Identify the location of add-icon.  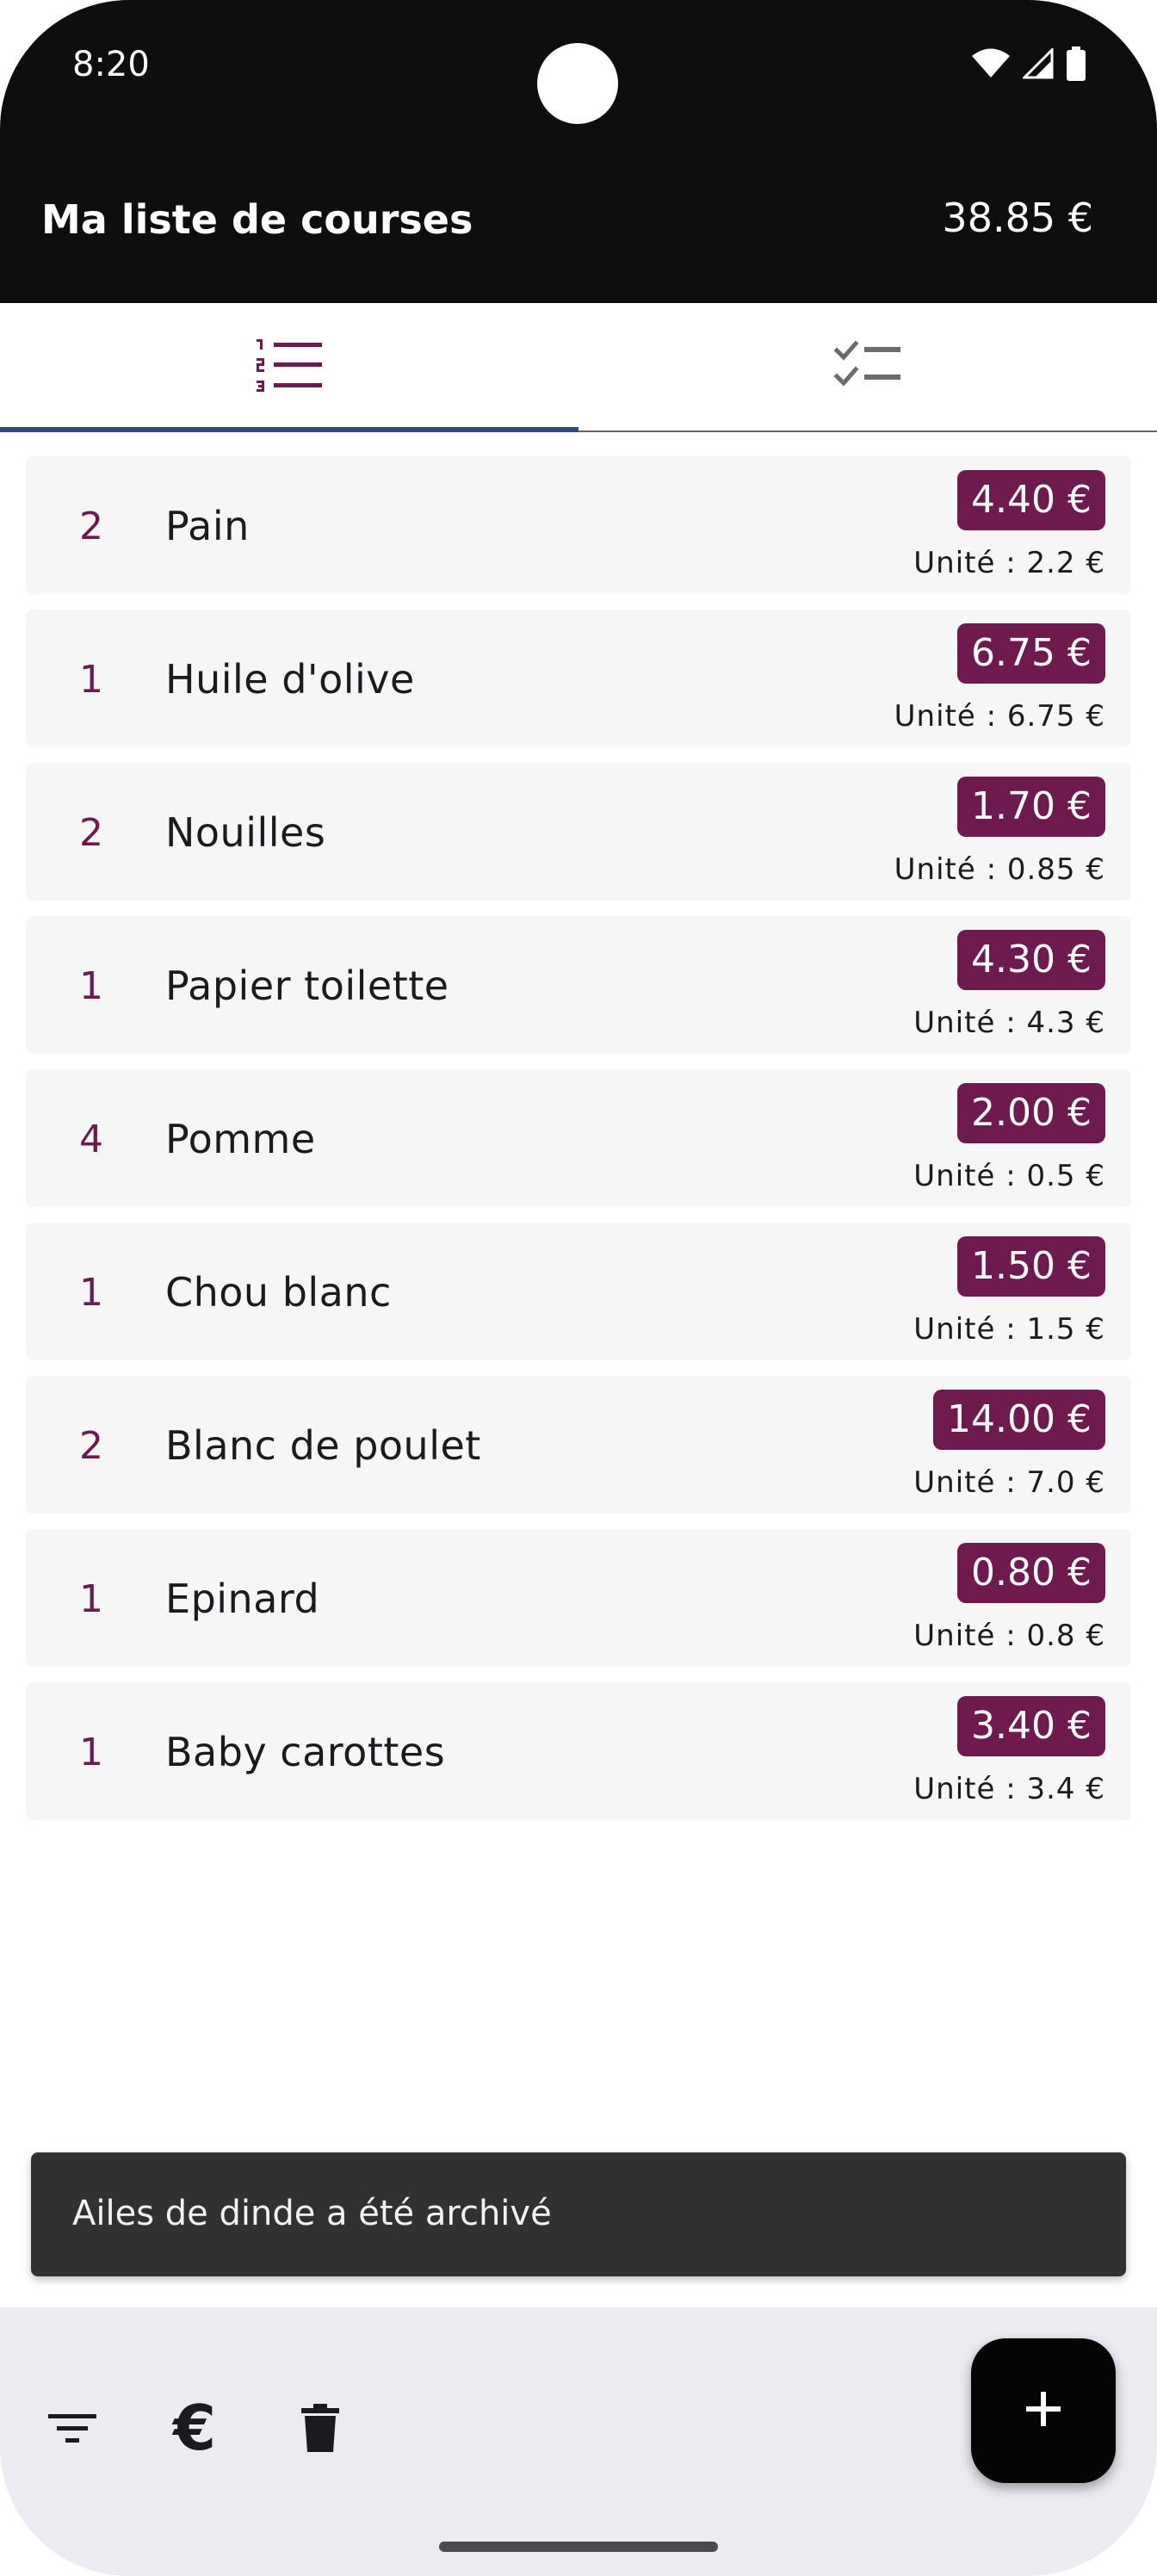
(1043, 2411).